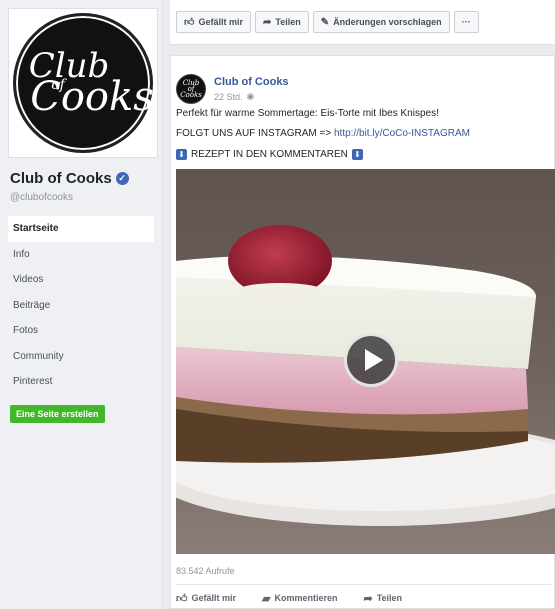  I want to click on create-page-button: Eine Seite erstellen, so click(57, 414).